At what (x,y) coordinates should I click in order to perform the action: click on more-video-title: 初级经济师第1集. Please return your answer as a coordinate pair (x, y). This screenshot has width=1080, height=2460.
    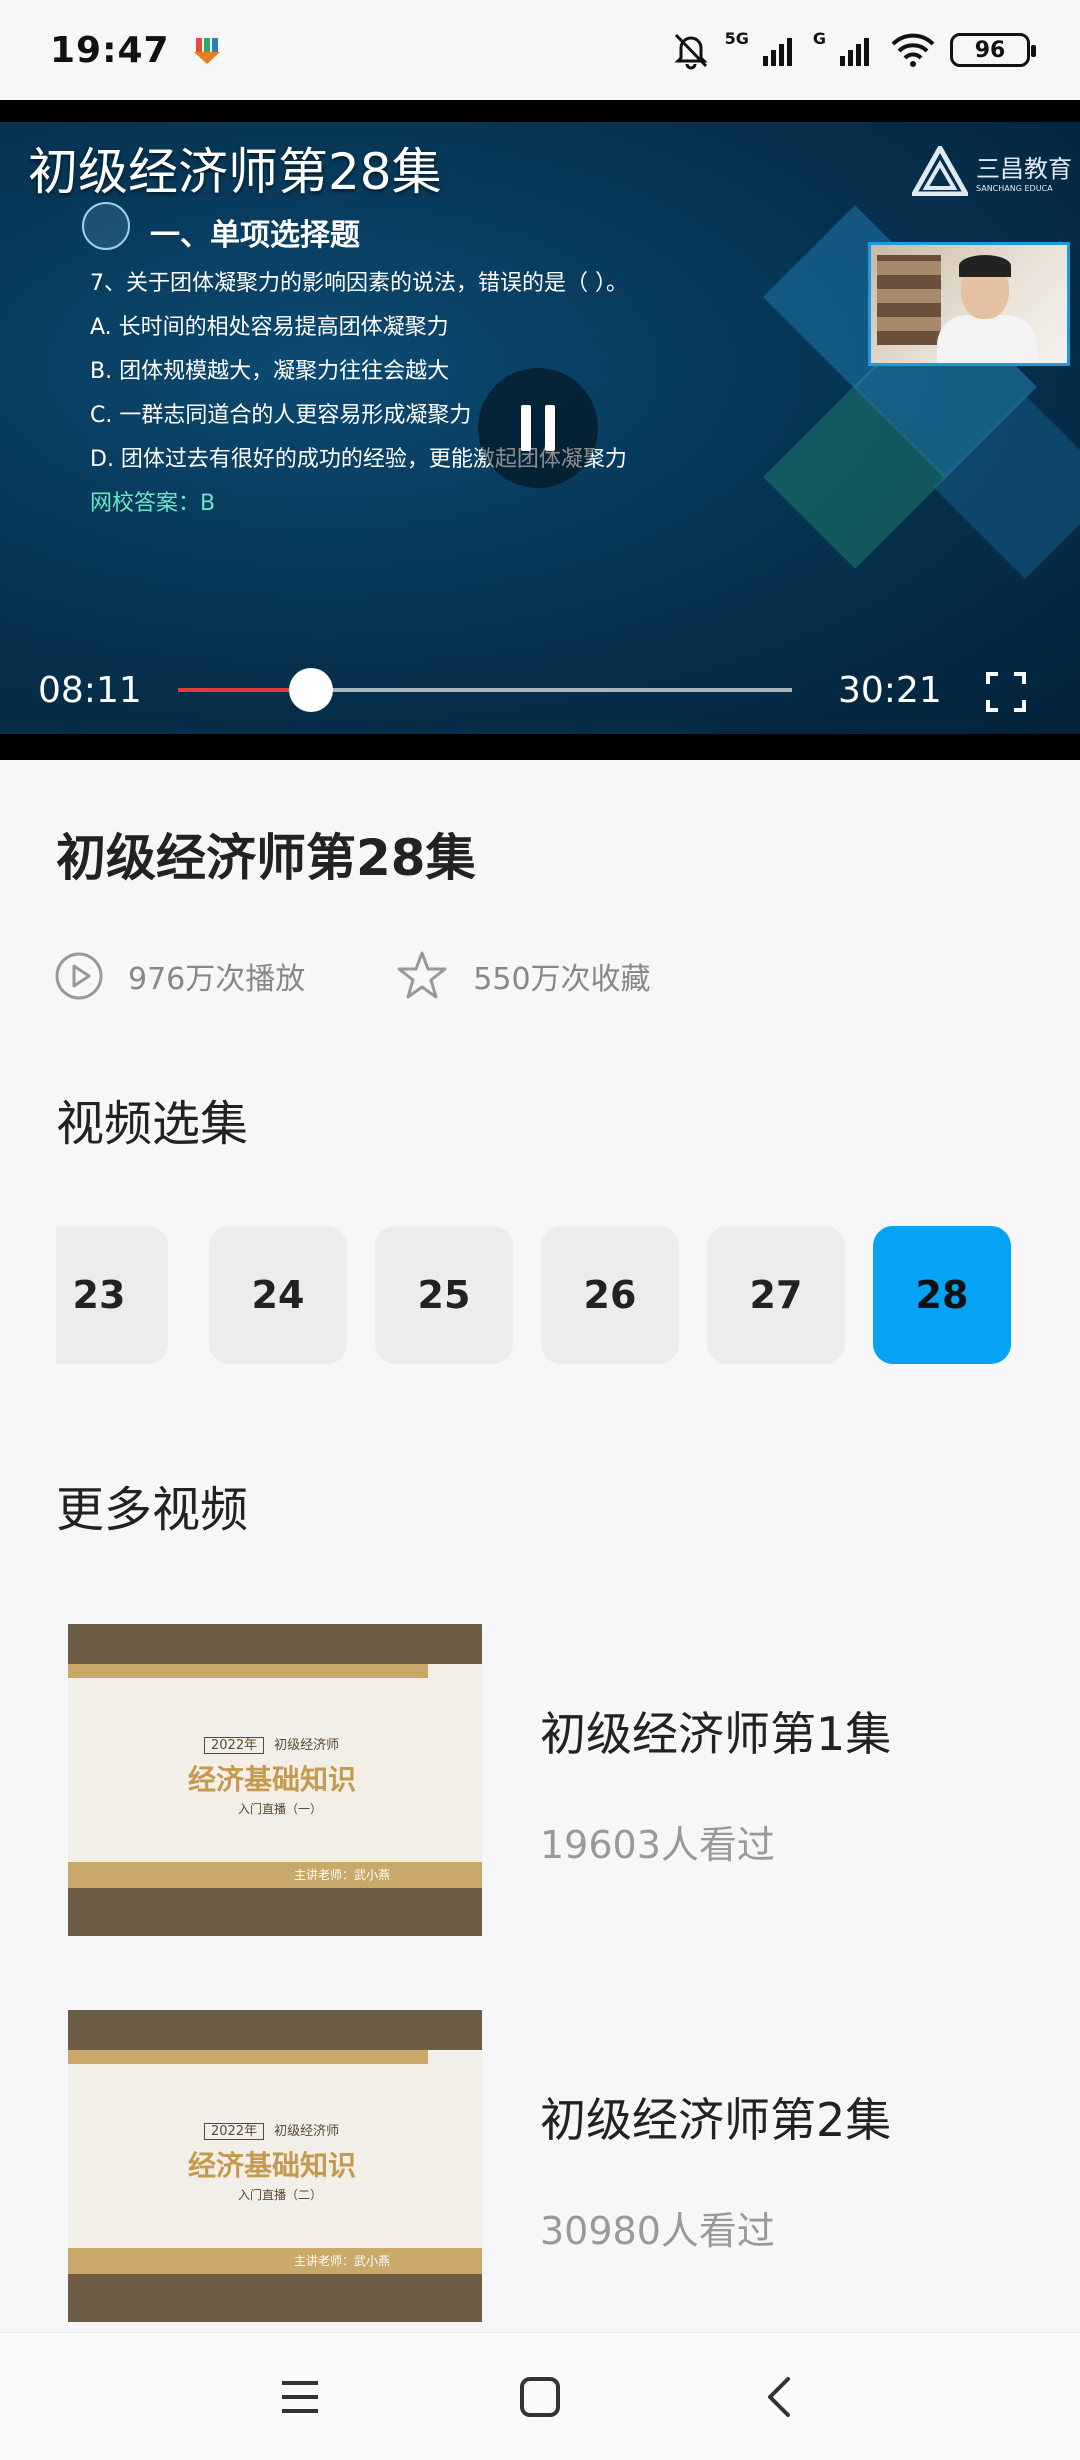
    Looking at the image, I should click on (715, 1731).